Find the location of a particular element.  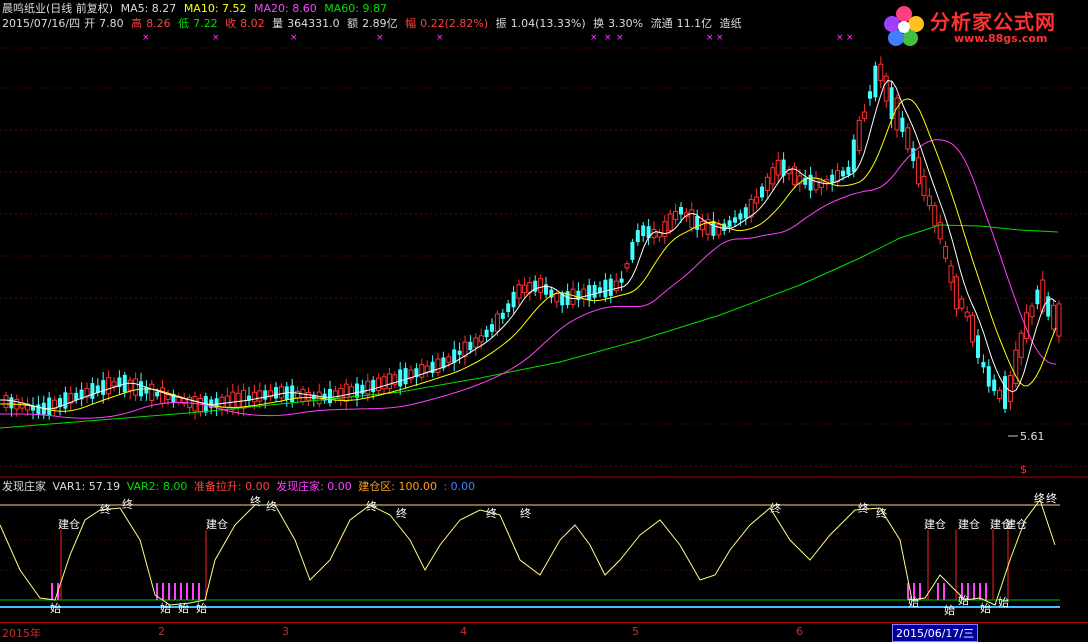

find-dealer-value: 发现庄家: 0.00 is located at coordinates (314, 486).